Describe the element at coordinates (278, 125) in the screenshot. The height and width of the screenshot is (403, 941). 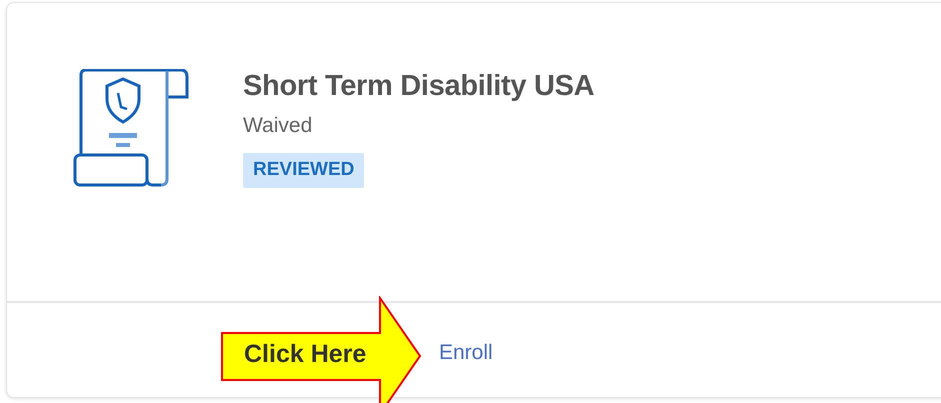
I see `plan-status: Waived` at that location.